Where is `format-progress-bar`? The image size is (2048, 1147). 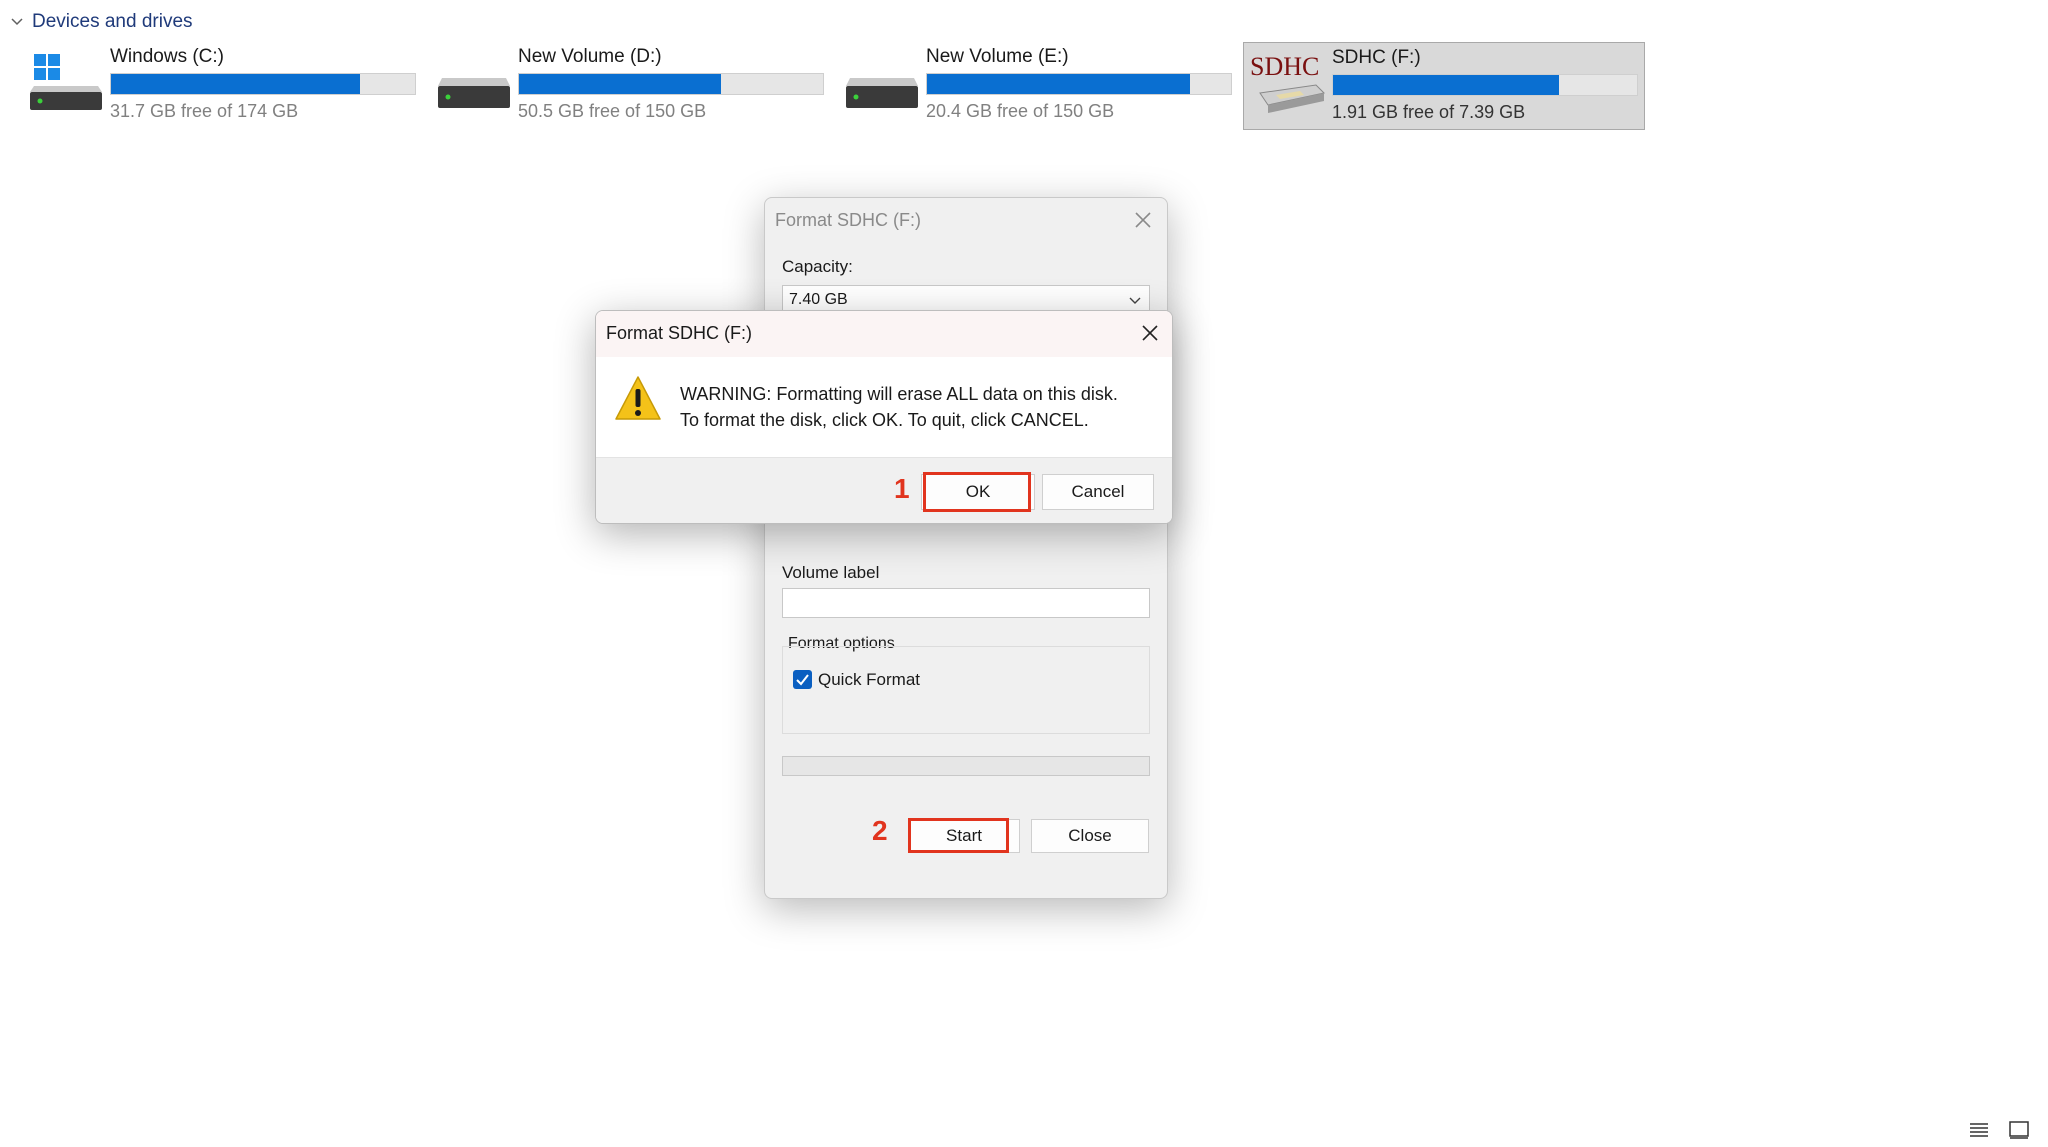 format-progress-bar is located at coordinates (966, 766).